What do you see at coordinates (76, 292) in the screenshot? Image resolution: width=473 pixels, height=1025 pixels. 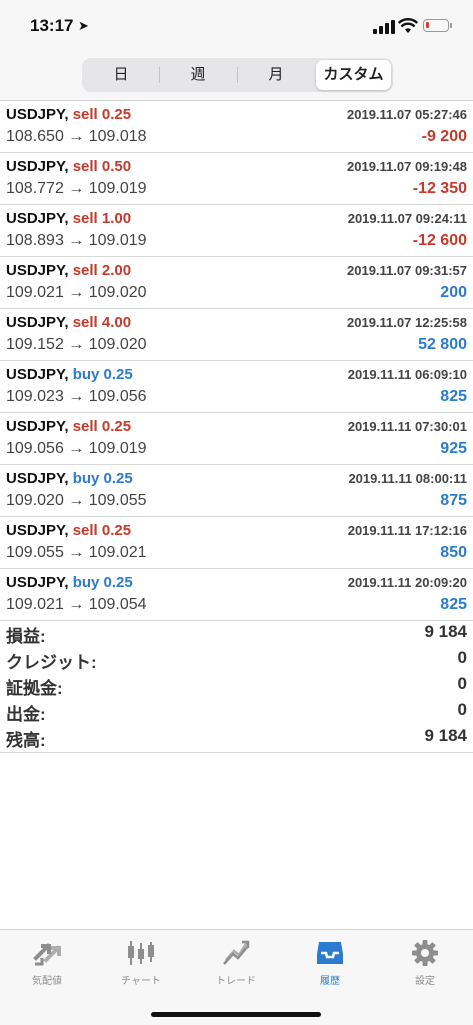 I see `trade-prices: 109.021 → 109.020` at bounding box center [76, 292].